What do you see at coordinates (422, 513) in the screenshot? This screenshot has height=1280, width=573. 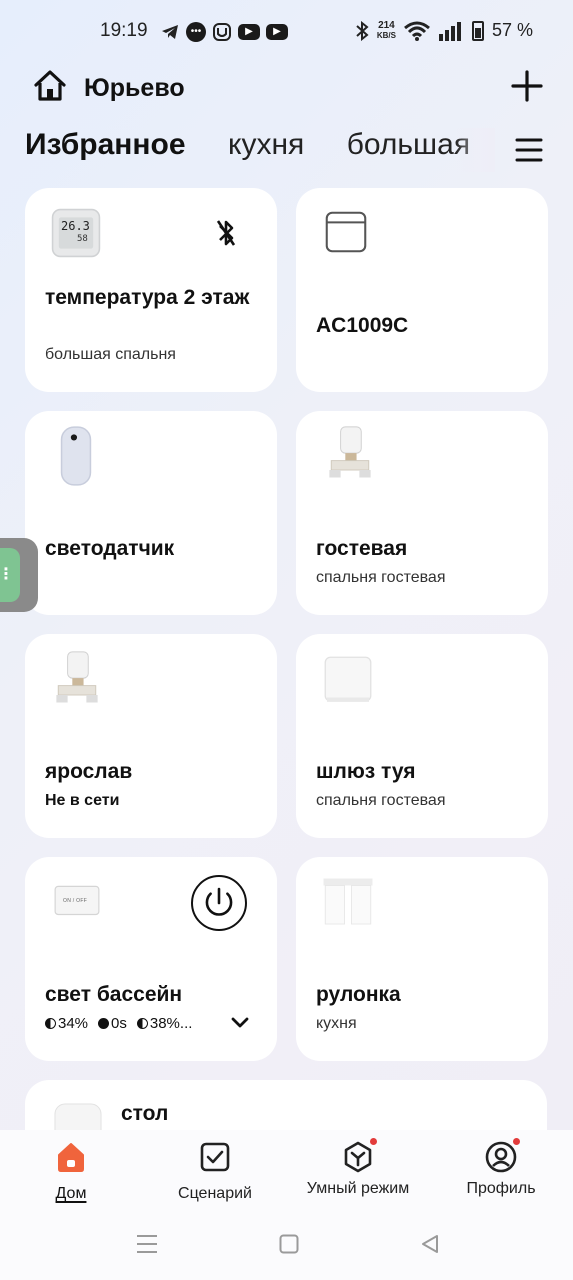 I see `device-card: гостевая спальня гостевая` at bounding box center [422, 513].